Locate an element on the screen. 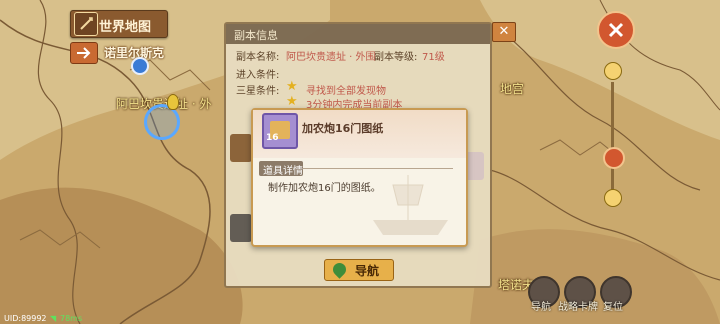 This screenshot has height=324, width=720. dungeon-name-label: 副本名称: is located at coordinates (258, 57).